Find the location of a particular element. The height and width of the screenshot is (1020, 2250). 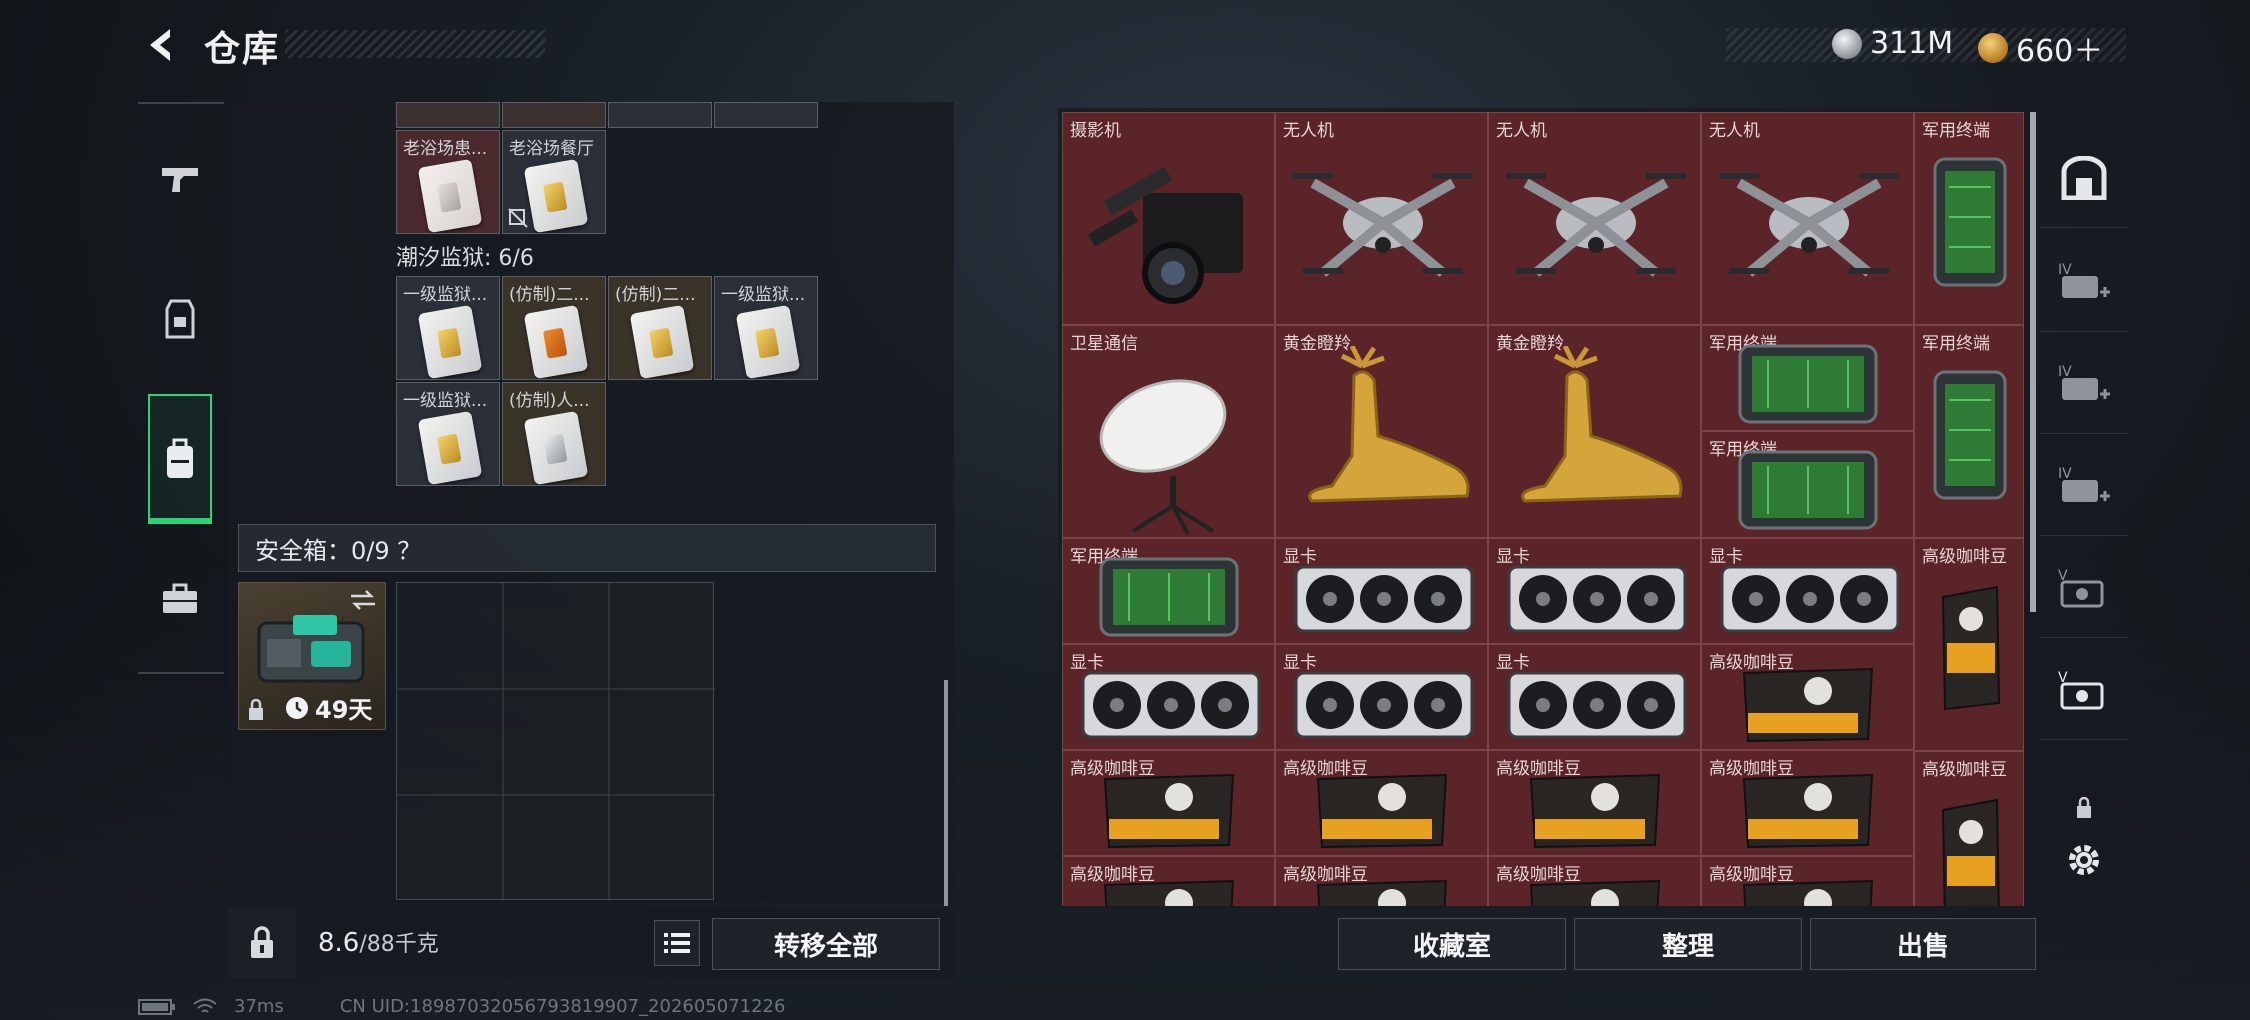

safebox-header: 安全箱：0/9 ？ is located at coordinates (587, 548).